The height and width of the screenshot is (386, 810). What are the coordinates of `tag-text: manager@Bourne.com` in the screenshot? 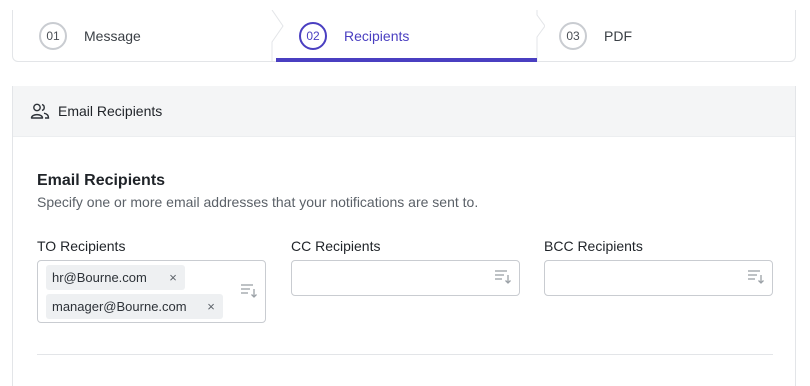 It's located at (119, 306).